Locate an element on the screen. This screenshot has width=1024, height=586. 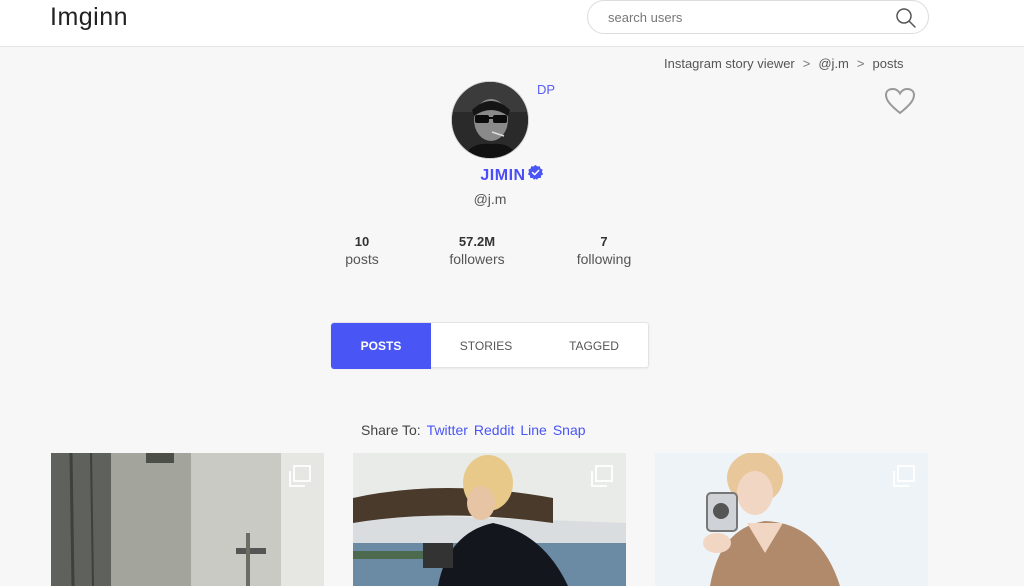
tab-tagged: TAGGED is located at coordinates (594, 346).